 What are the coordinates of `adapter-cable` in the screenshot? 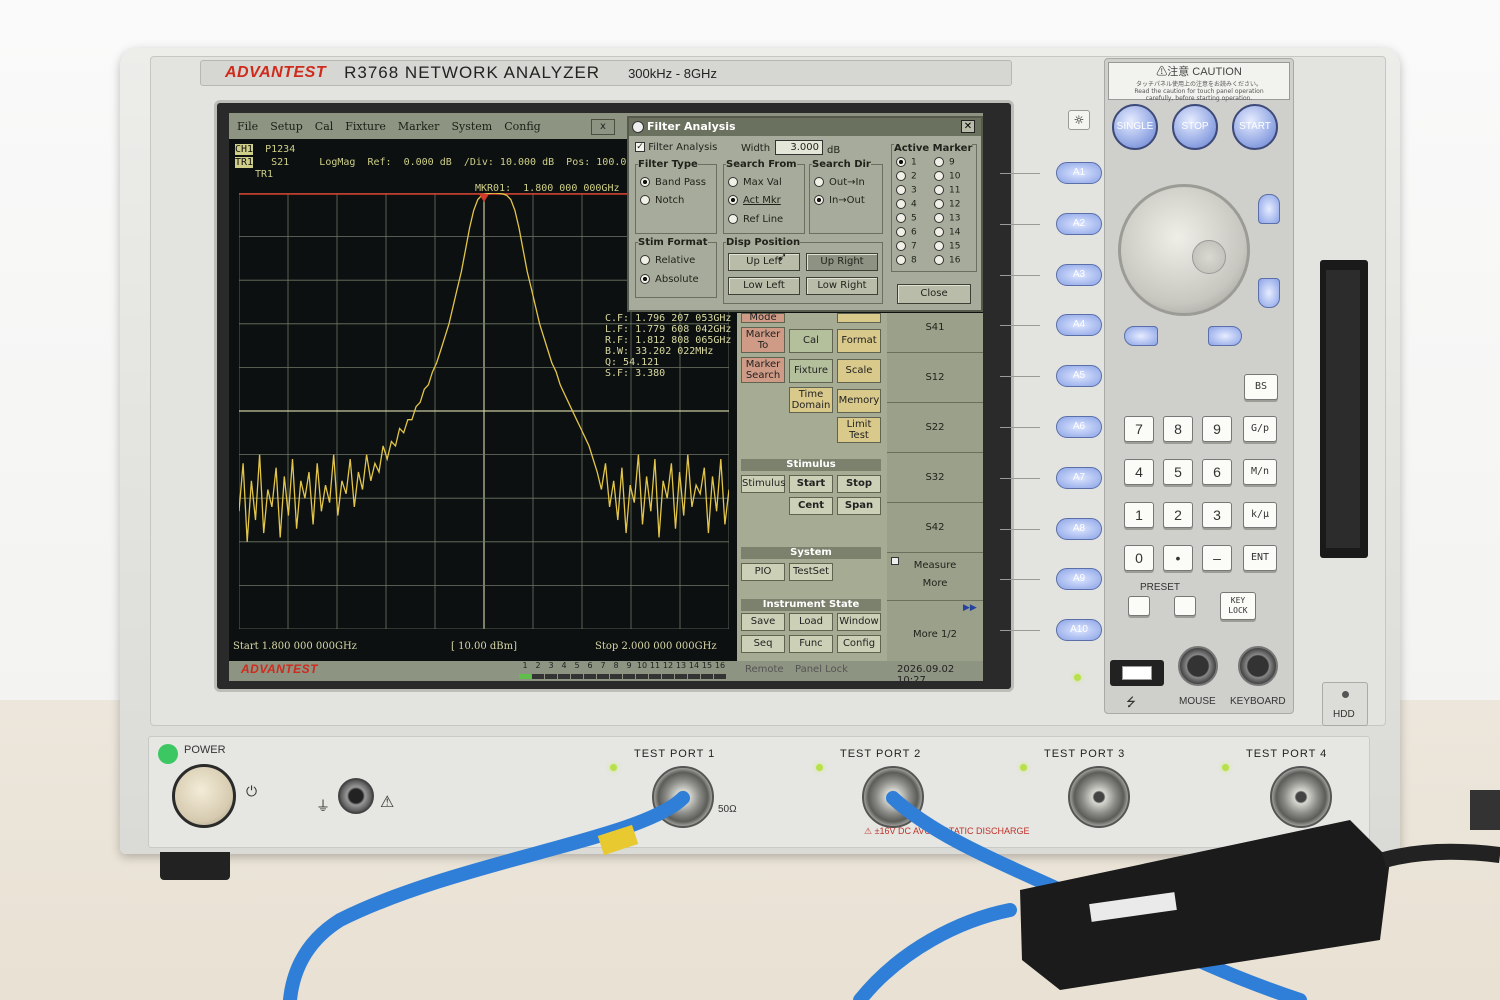 It's located at (1440, 855).